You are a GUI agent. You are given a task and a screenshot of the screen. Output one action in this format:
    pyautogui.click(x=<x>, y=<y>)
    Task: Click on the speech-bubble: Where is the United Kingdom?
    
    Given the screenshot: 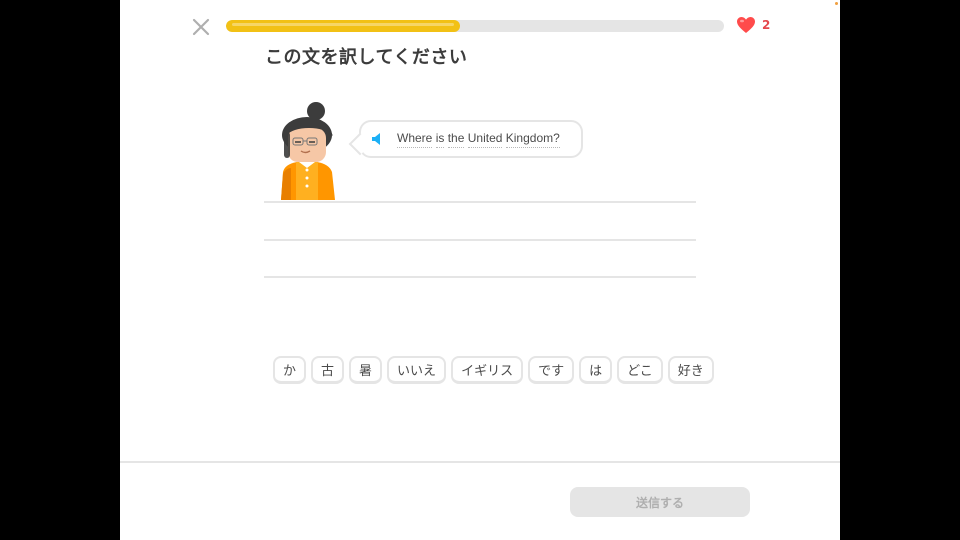 What is the action you would take?
    pyautogui.click(x=465, y=139)
    